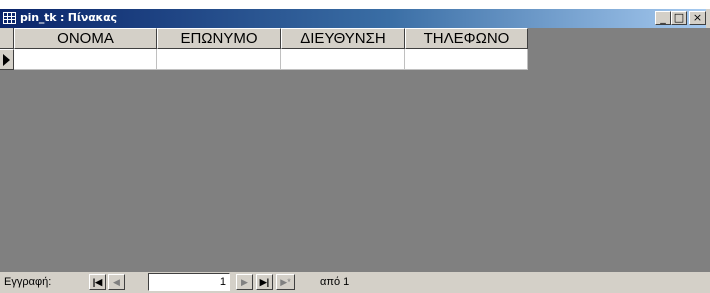 This screenshot has width=710, height=293. What do you see at coordinates (28, 282) in the screenshot?
I see `record-label: Εγγραφή:` at bounding box center [28, 282].